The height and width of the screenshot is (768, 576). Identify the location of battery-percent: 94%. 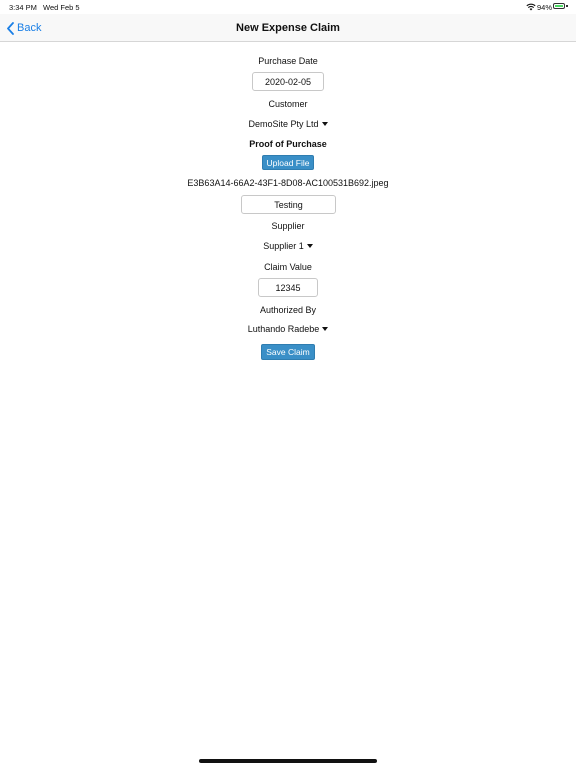
(545, 7).